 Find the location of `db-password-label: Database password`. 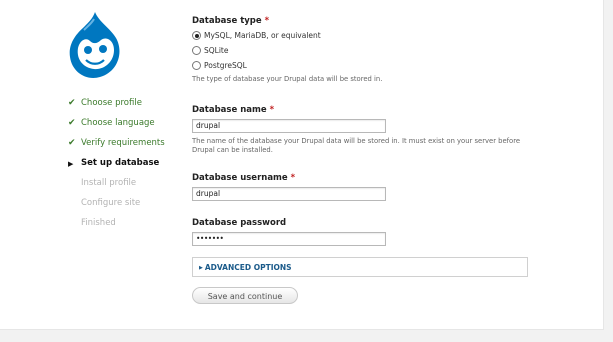

db-password-label: Database password is located at coordinates (239, 222).